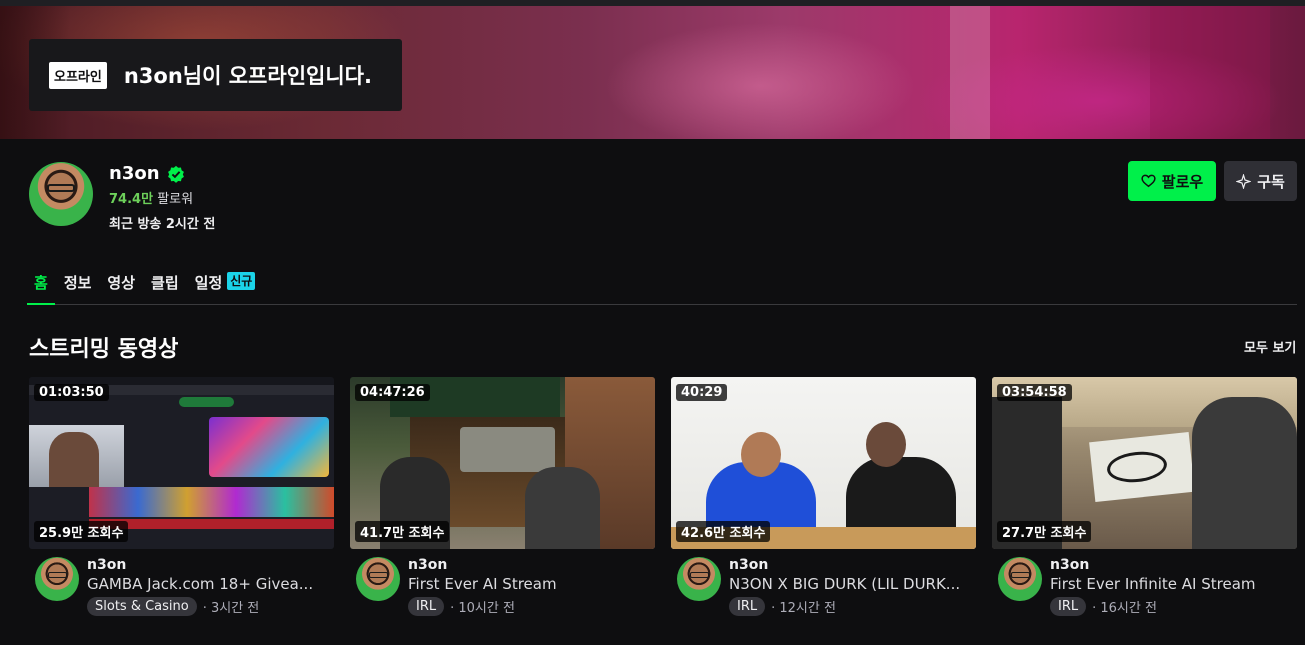  Describe the element at coordinates (78, 286) in the screenshot. I see `tab-about: 정보` at that location.